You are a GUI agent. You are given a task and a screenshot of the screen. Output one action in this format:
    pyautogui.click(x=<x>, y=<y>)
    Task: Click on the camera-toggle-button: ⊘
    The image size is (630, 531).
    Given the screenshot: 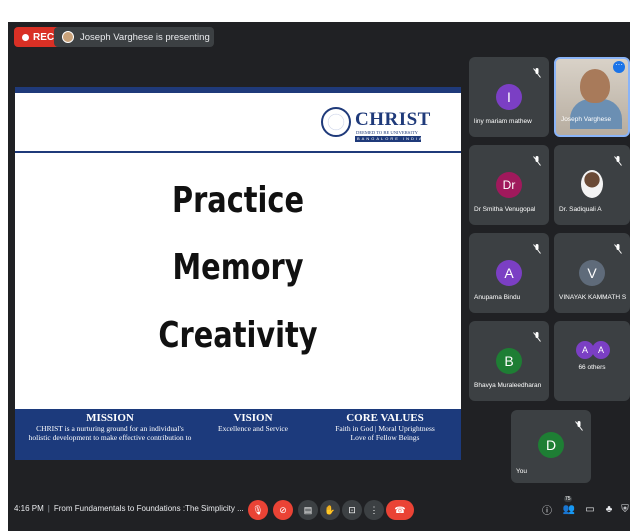 What is the action you would take?
    pyautogui.click(x=283, y=510)
    